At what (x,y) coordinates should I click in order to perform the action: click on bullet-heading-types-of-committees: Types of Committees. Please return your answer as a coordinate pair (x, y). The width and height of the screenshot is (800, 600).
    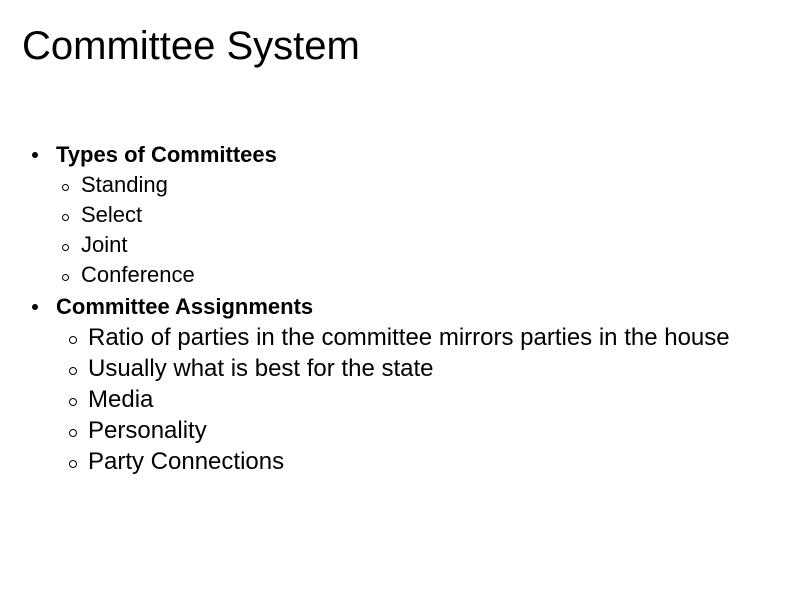
    Looking at the image, I should click on (400, 155).